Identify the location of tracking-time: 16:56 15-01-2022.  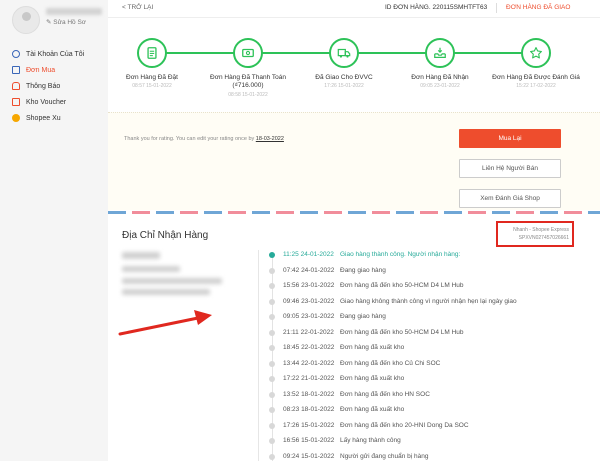
(309, 440).